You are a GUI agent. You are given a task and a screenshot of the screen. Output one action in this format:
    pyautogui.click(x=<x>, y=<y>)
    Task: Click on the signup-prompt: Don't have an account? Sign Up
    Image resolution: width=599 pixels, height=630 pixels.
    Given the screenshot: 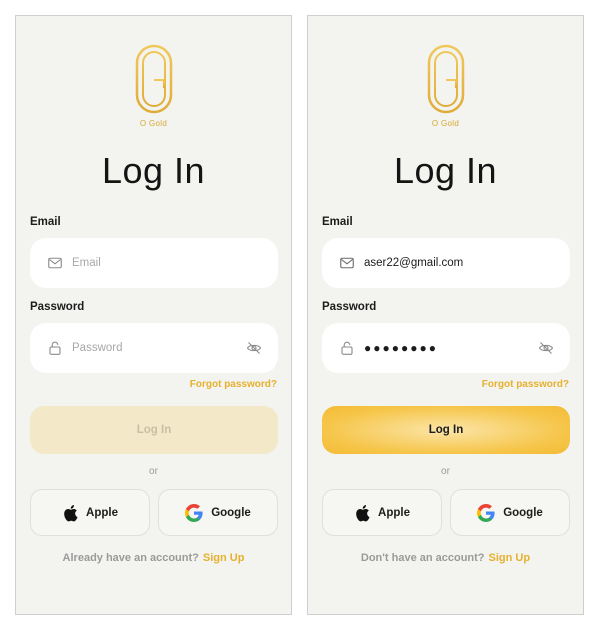 What is the action you would take?
    pyautogui.click(x=445, y=558)
    